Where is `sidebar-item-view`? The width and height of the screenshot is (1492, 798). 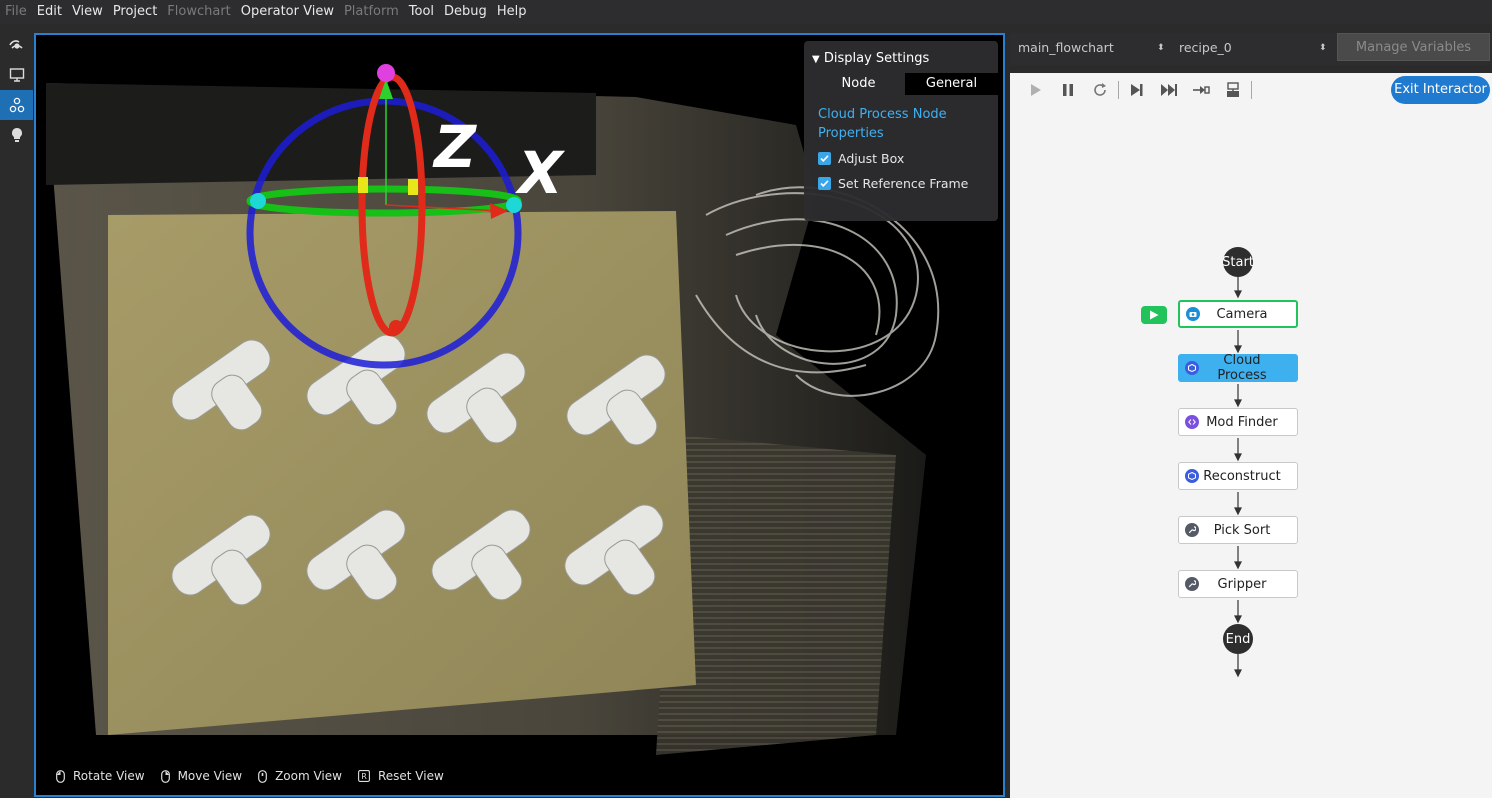 sidebar-item-view is located at coordinates (16, 45).